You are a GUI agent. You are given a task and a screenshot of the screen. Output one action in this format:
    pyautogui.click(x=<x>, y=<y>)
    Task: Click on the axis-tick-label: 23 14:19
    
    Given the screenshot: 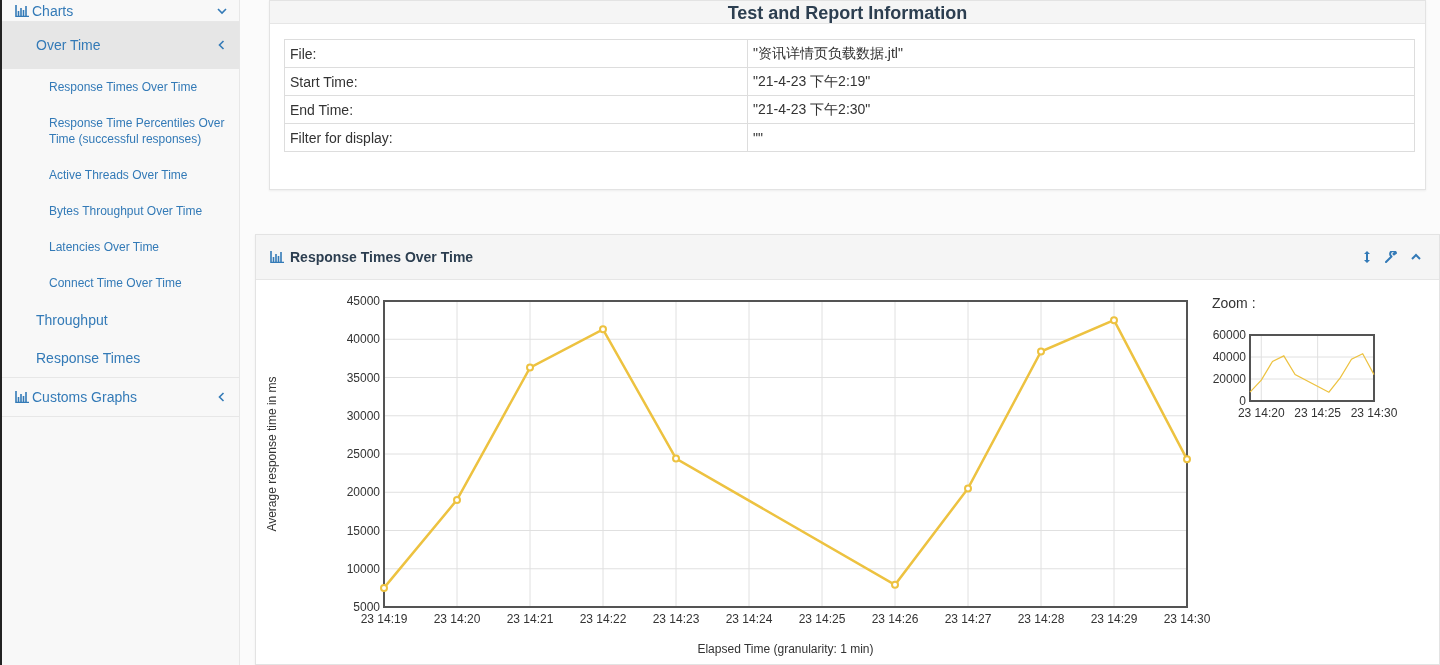 What is the action you would take?
    pyautogui.click(x=384, y=619)
    